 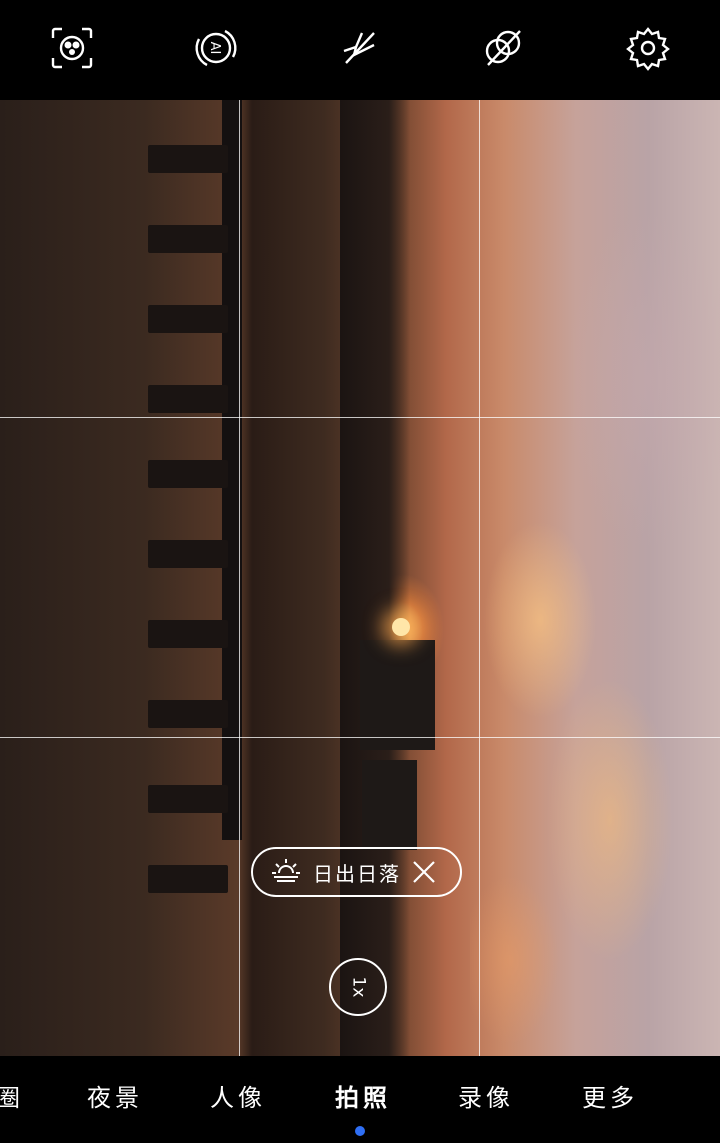 I want to click on scene-detection-chip: 日出日落, so click(x=356, y=872).